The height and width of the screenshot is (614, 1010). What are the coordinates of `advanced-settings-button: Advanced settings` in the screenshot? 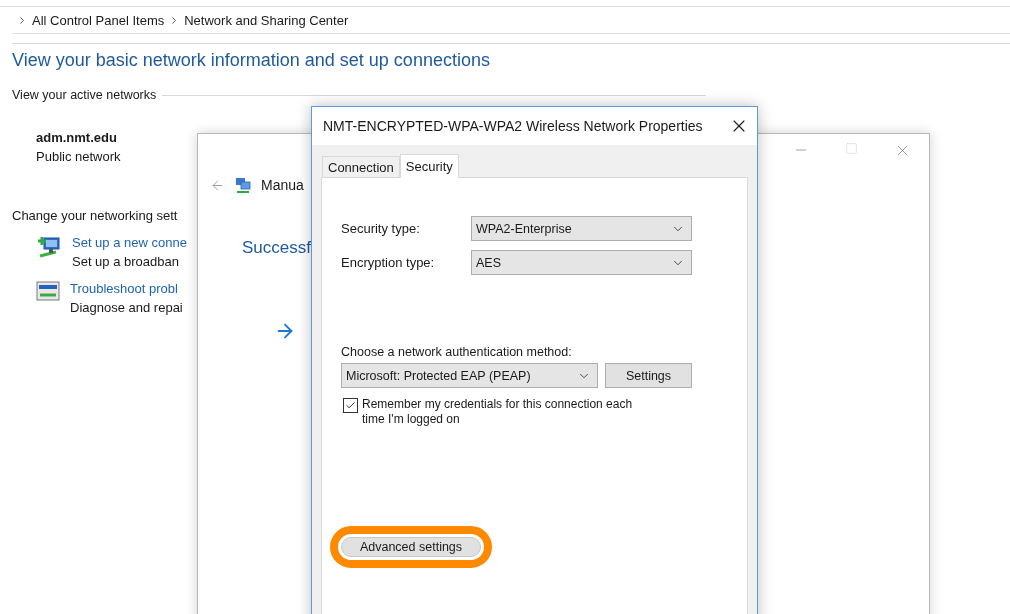 It's located at (411, 547).